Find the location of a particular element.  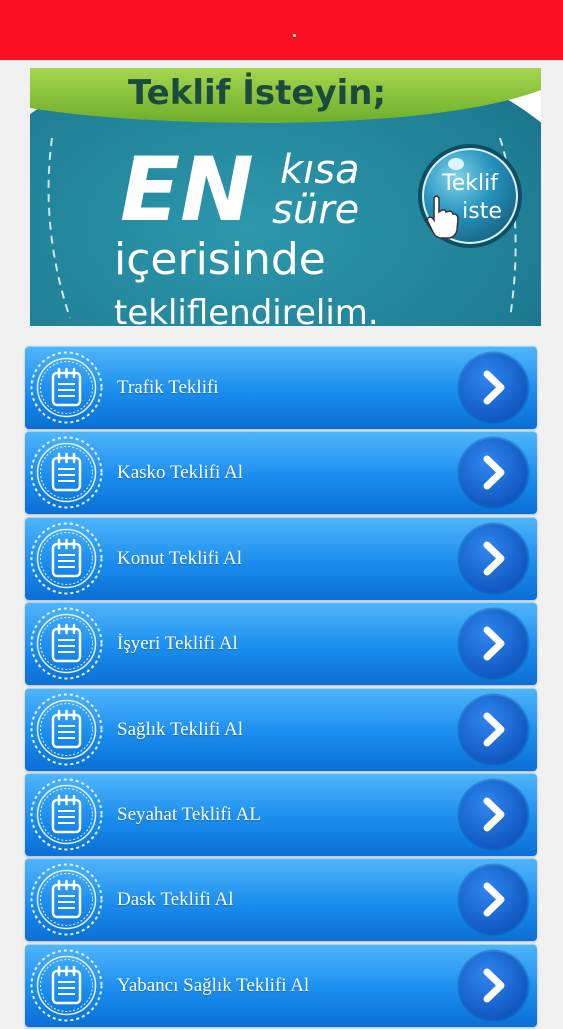

menu-item: Trafik Teklifi is located at coordinates (281, 387).